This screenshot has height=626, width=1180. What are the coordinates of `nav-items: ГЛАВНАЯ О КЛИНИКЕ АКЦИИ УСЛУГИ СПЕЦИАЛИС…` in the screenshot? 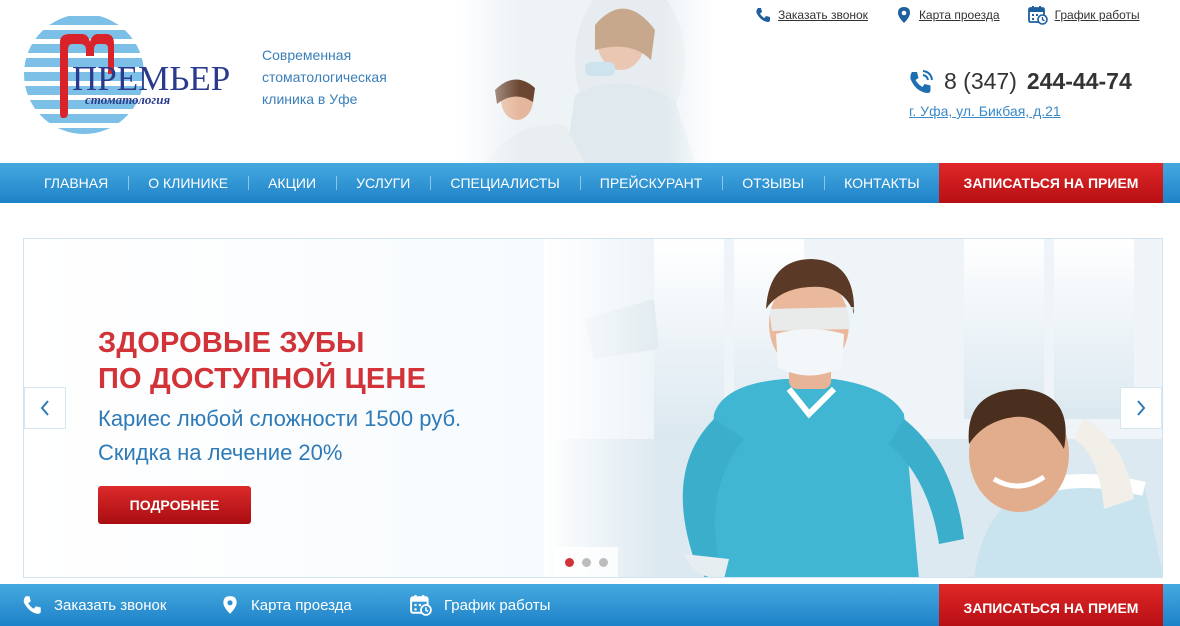 It's located at (470, 183).